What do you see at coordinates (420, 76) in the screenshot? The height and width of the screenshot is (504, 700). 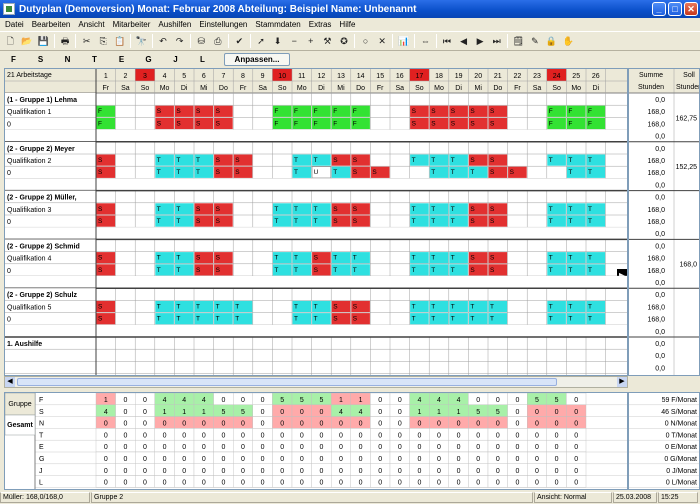 I see `day-number: 17` at bounding box center [420, 76].